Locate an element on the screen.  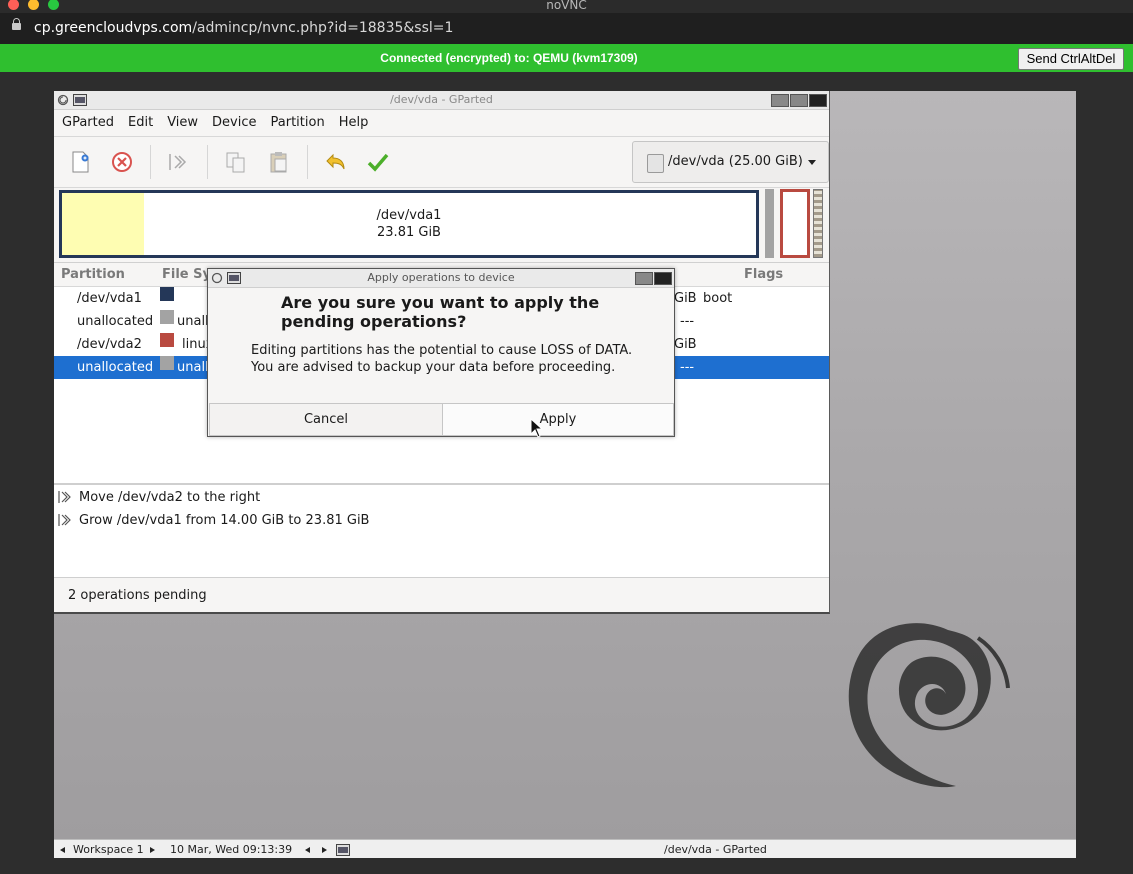
task-next-icon is located at coordinates (324, 849).